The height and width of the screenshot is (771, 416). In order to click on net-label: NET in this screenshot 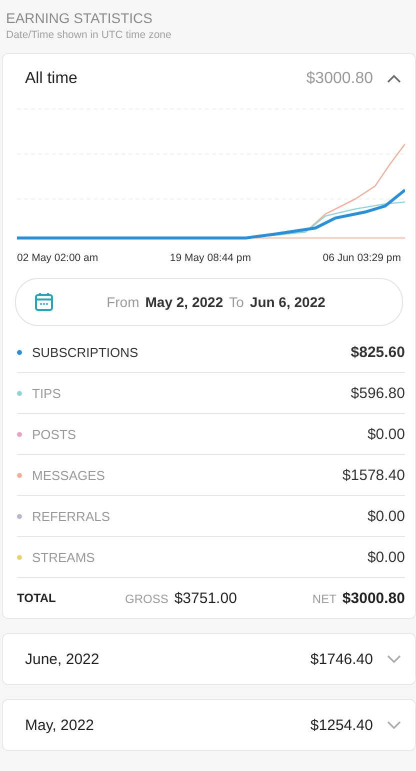, I will do `click(324, 599)`.